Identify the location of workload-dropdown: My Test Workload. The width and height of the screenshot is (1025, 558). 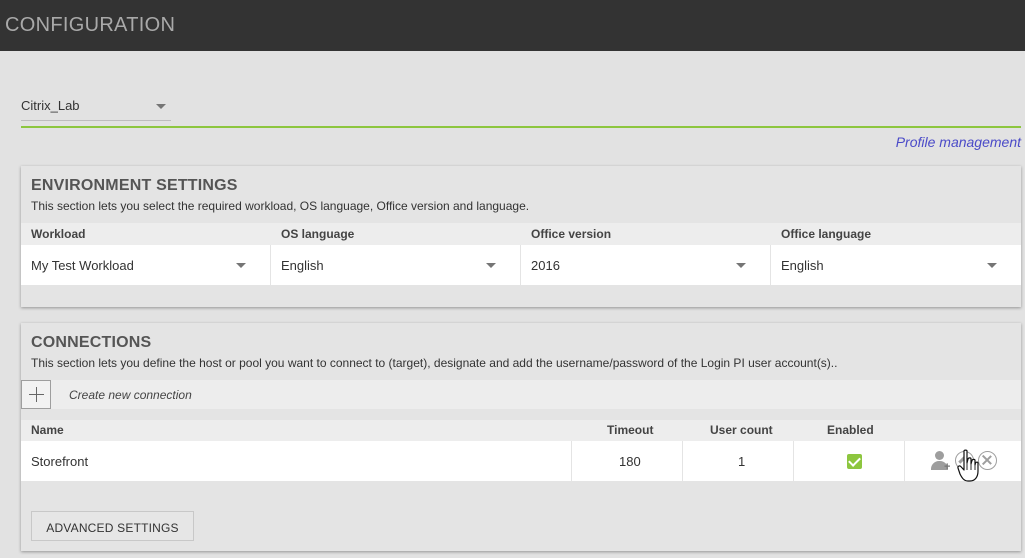
(146, 265).